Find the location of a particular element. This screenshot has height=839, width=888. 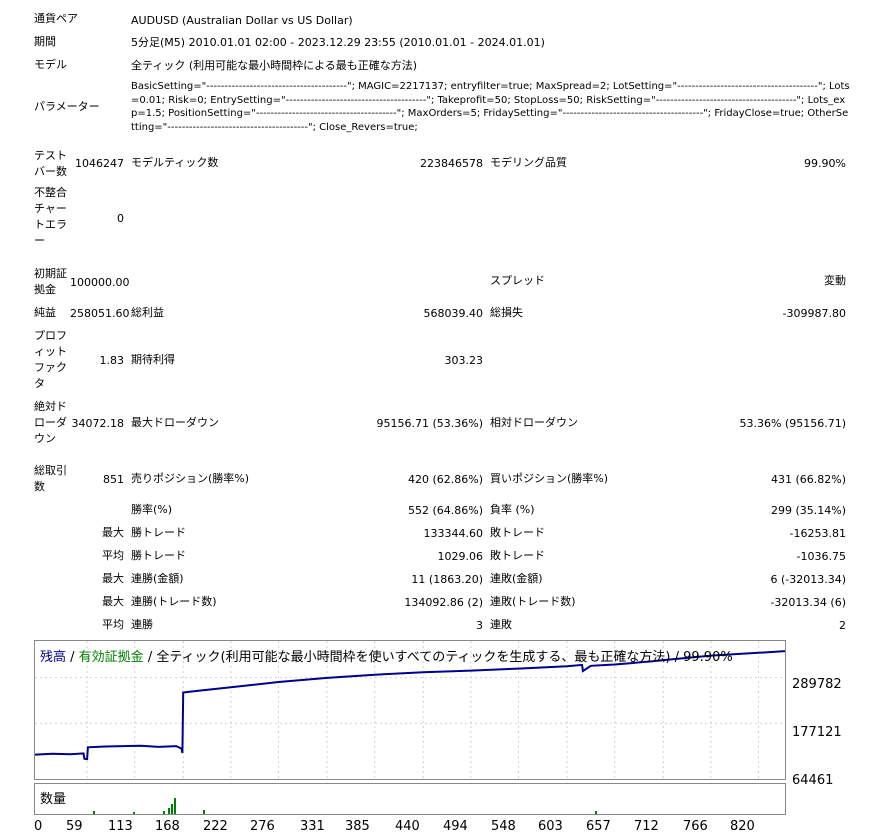

volume-chart: 数量 is located at coordinates (410, 799).